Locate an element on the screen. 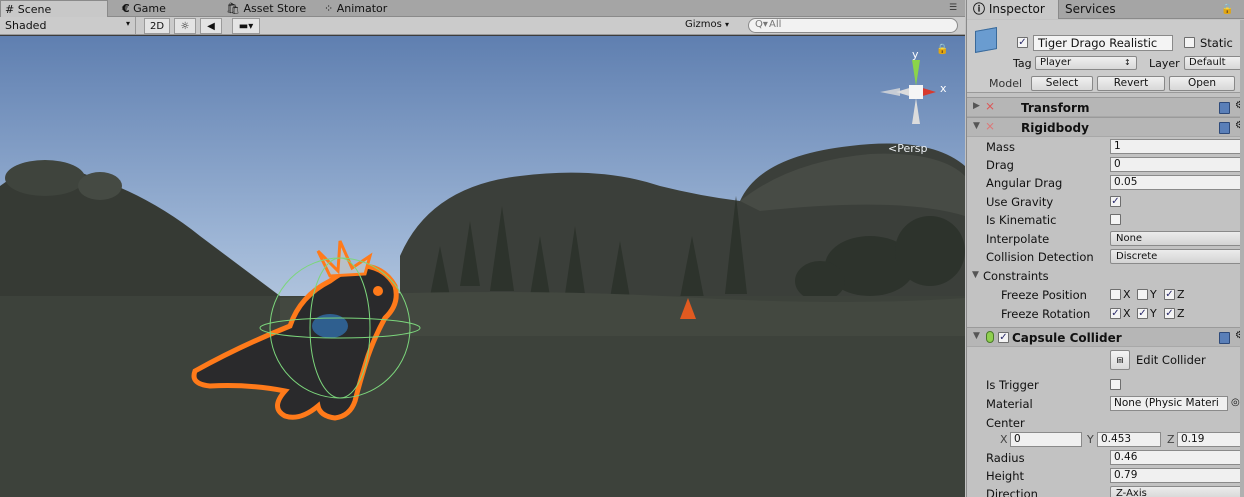  static-checkbox is located at coordinates (1189, 42).